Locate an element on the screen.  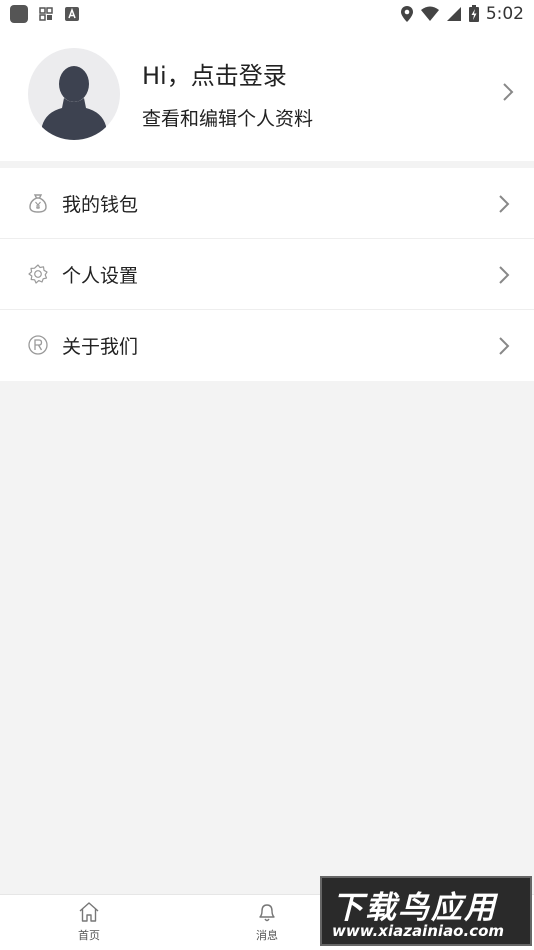
default-avatar-icon is located at coordinates (74, 103).